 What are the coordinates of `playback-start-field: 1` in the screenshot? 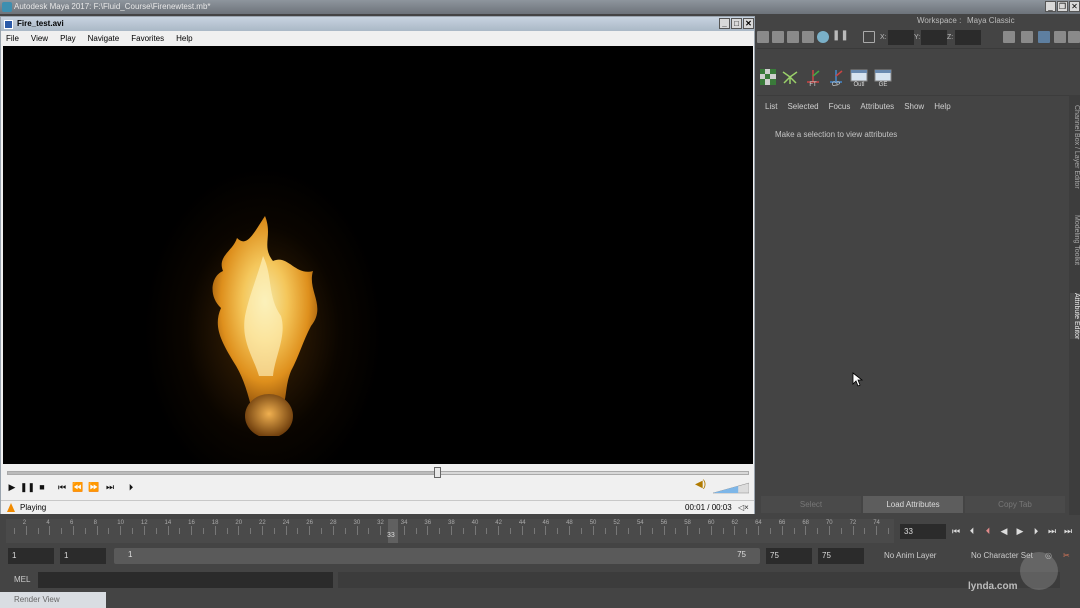 It's located at (83, 556).